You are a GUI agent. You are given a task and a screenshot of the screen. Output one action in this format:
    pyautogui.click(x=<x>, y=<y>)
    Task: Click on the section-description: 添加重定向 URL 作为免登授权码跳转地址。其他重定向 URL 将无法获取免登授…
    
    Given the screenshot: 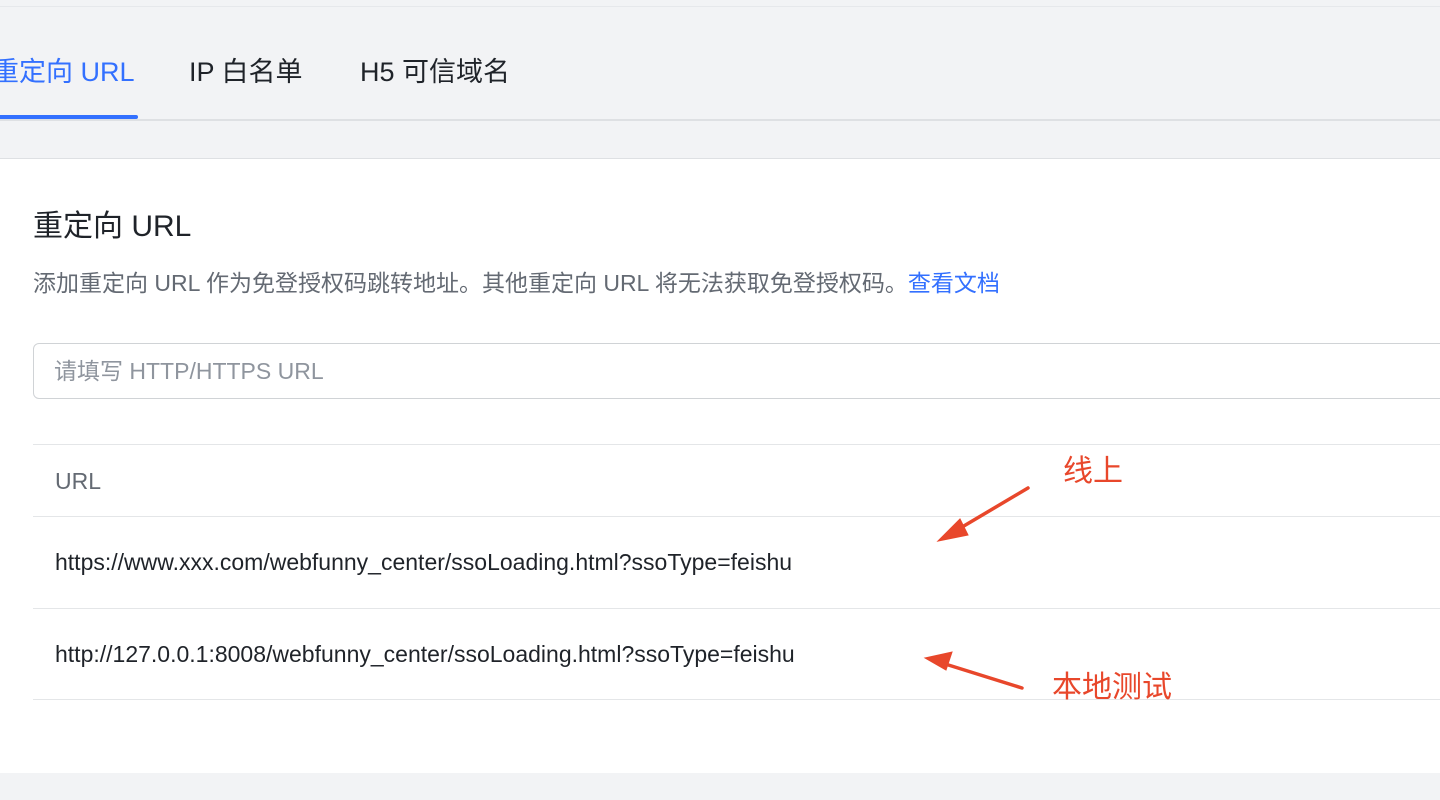 What is the action you would take?
    pyautogui.click(x=516, y=283)
    